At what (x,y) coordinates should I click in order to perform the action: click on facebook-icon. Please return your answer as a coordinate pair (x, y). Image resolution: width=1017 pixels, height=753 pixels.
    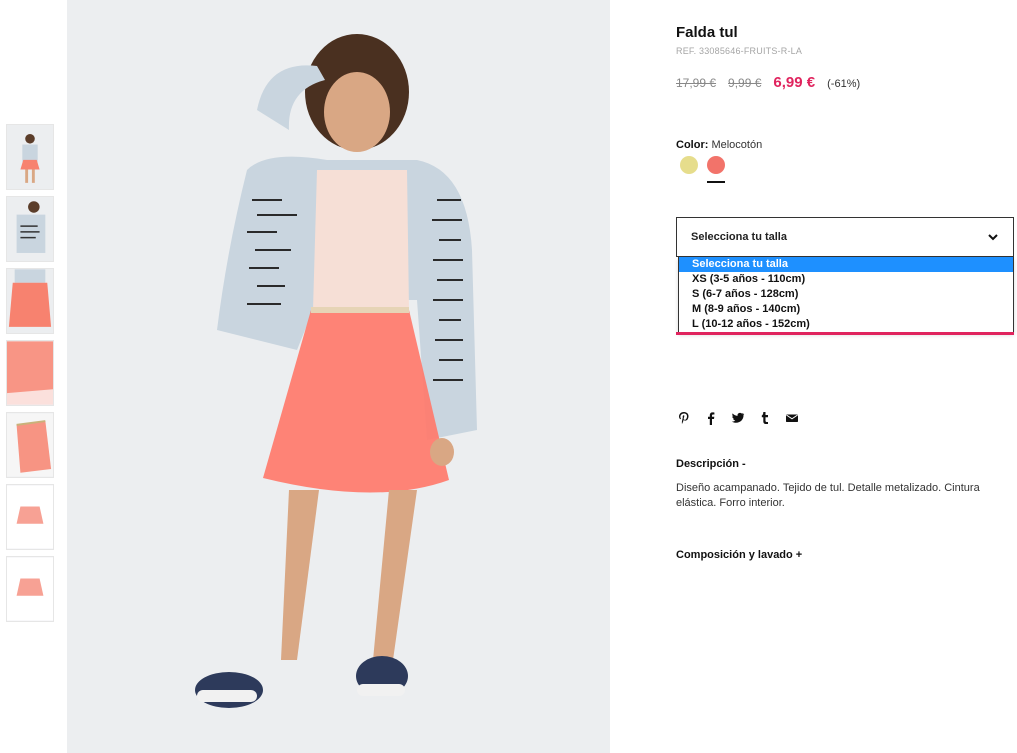
    Looking at the image, I should click on (711, 418).